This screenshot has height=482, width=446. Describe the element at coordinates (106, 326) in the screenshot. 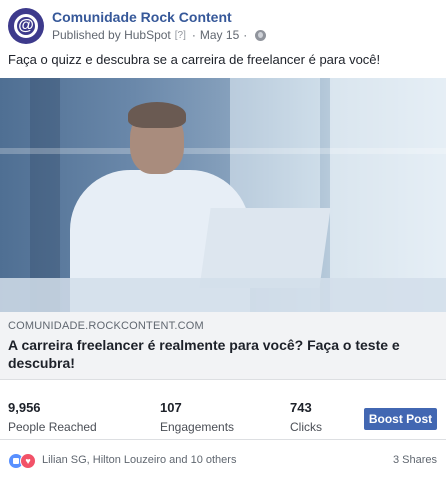

I see `link-domain: COMUNIDADE.ROCKCONTENT.COM` at that location.